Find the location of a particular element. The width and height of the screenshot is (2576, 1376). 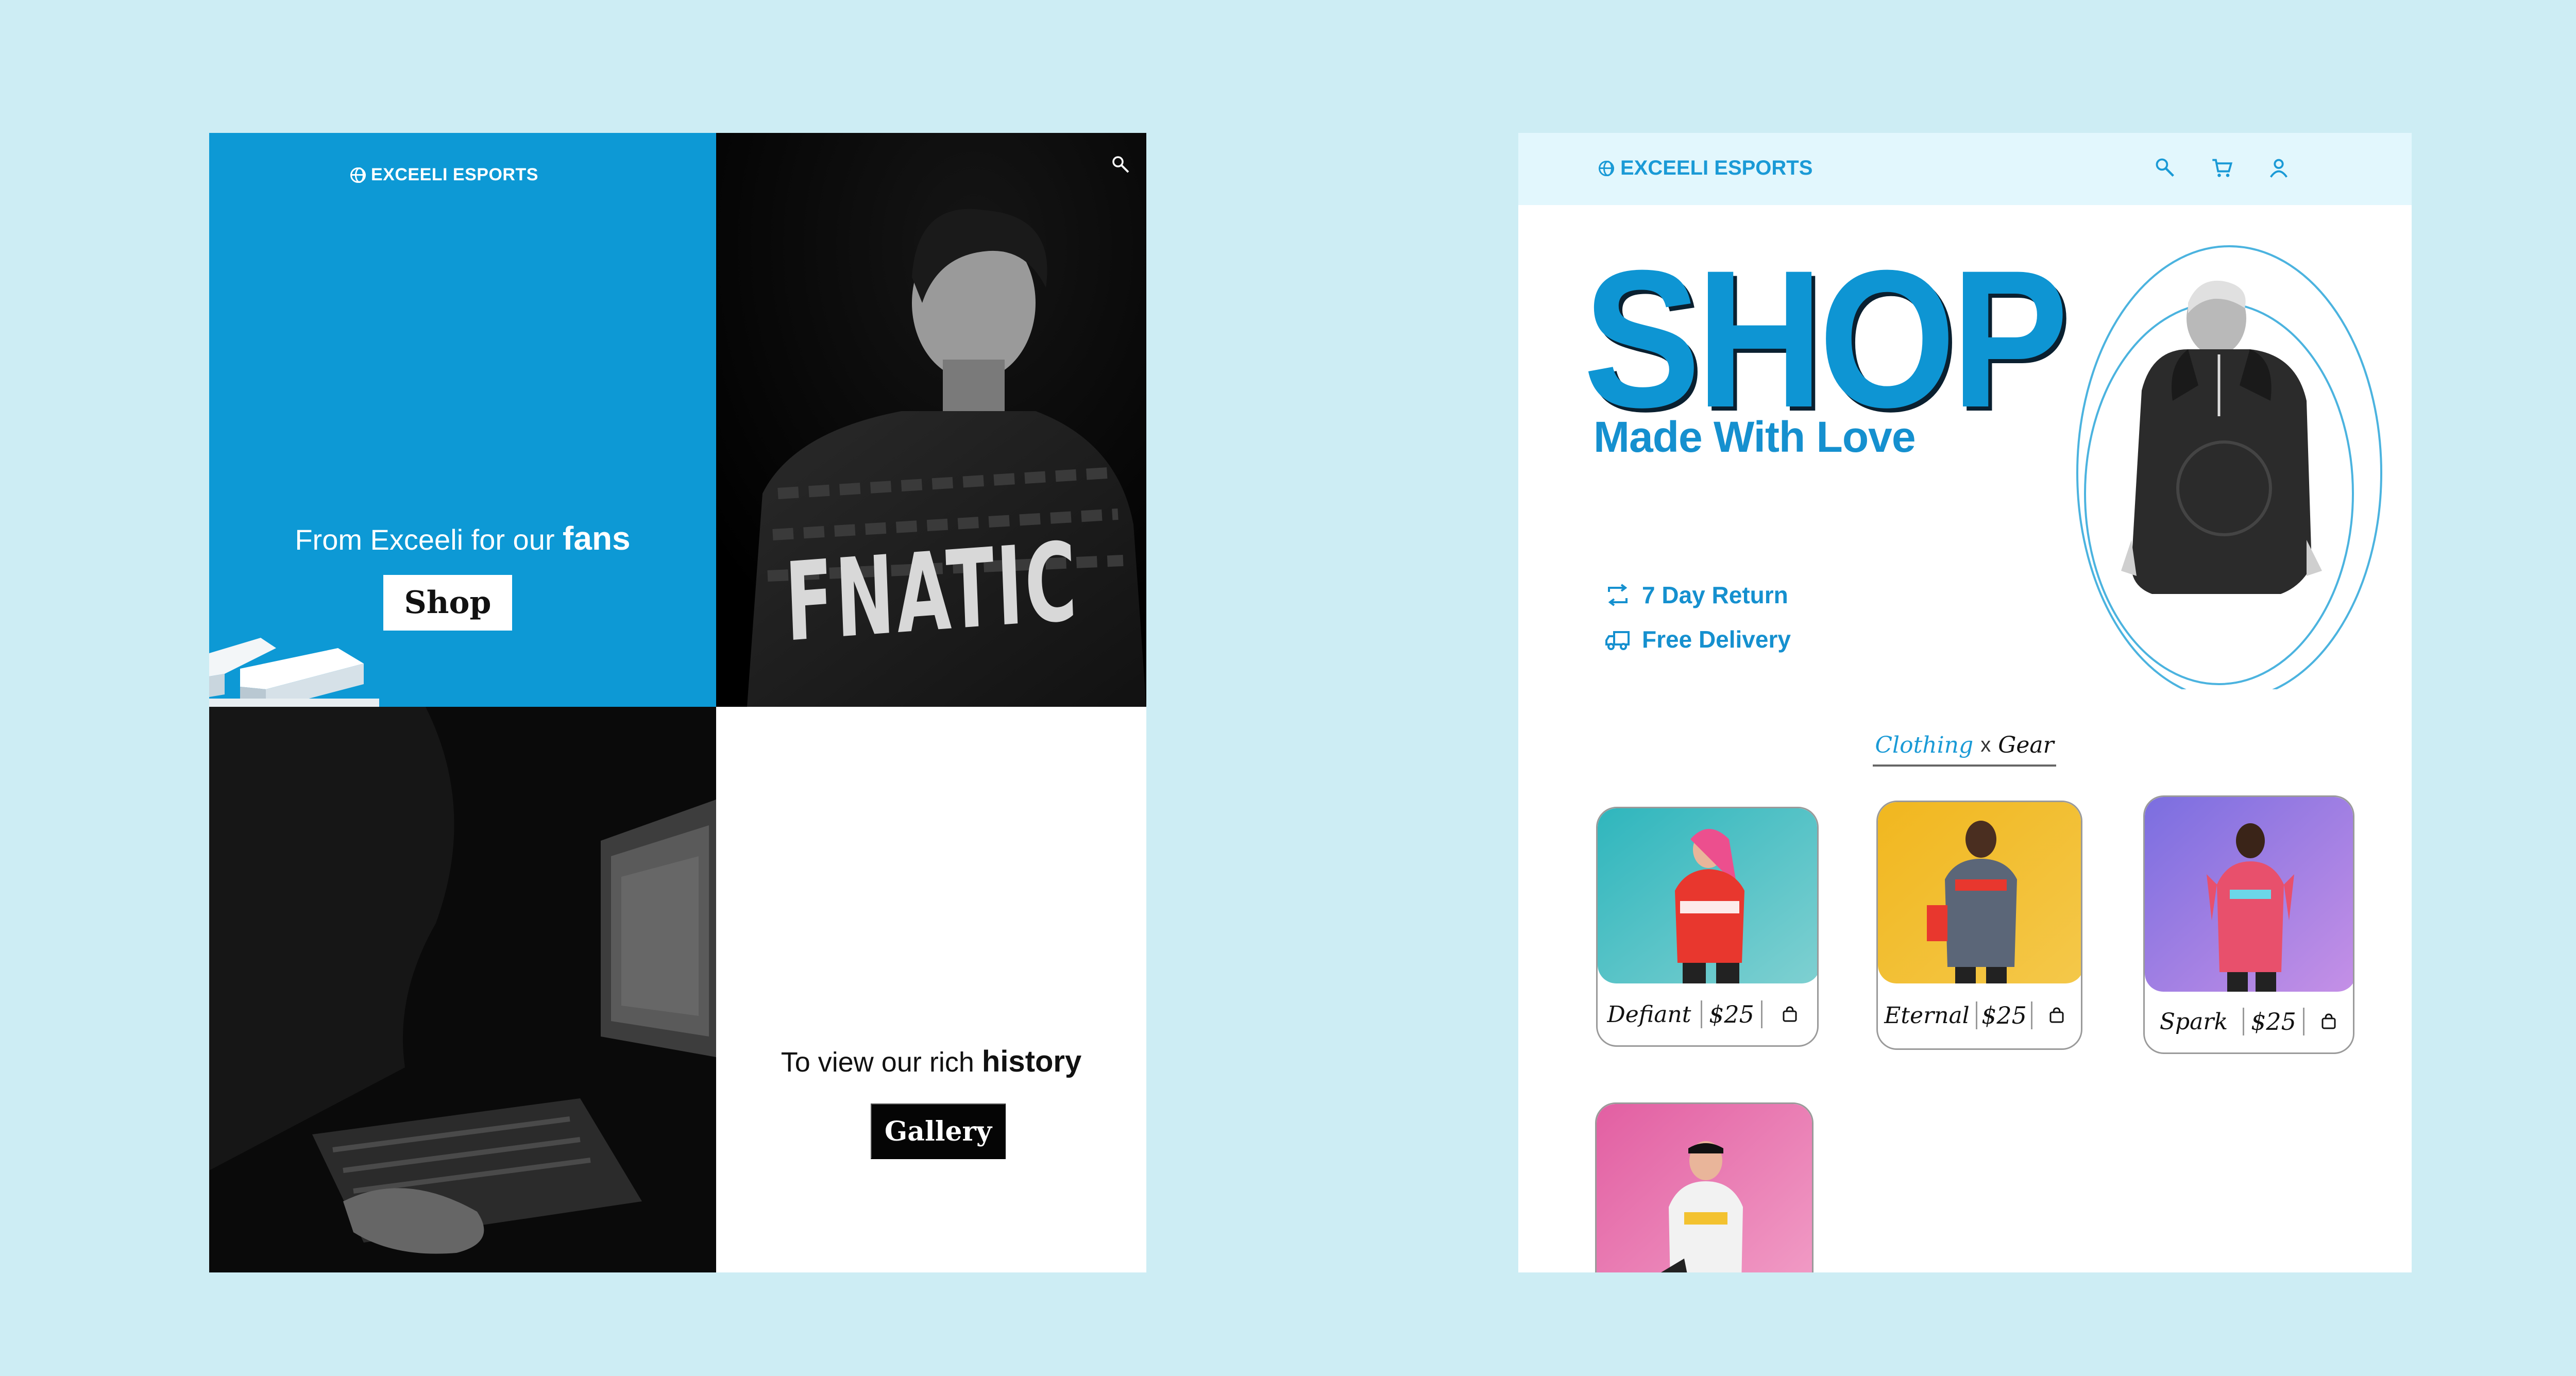

fan-jersey-tile: FNATIC is located at coordinates (931, 420).